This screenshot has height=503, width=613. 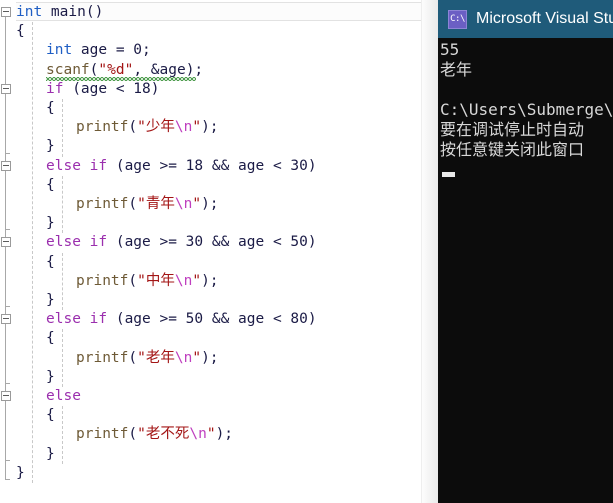 I want to click on code-line: else if (age >= 30 && age < 50), so click(x=181, y=242).